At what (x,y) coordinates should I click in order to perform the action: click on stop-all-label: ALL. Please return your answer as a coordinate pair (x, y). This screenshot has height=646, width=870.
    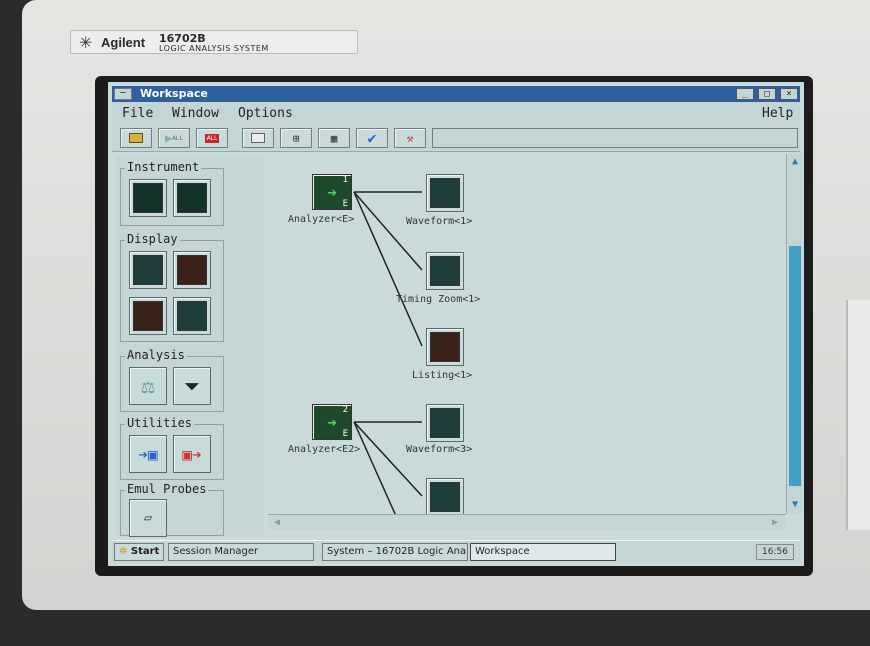
    Looking at the image, I should click on (212, 138).